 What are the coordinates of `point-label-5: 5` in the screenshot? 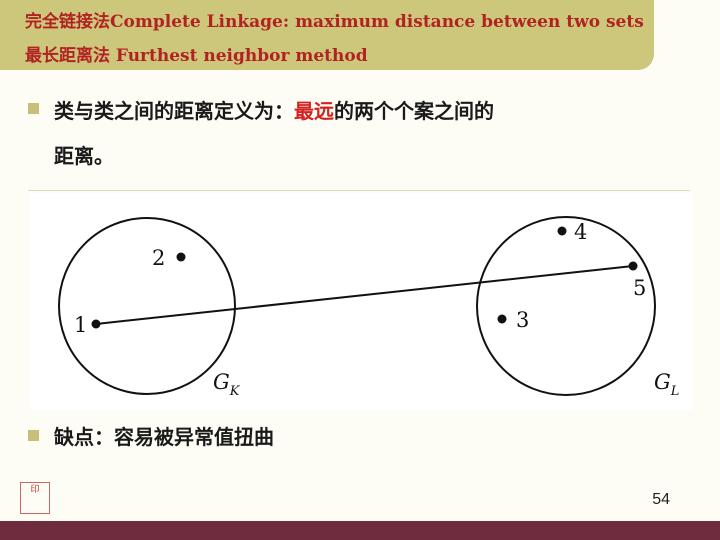 It's located at (639, 288).